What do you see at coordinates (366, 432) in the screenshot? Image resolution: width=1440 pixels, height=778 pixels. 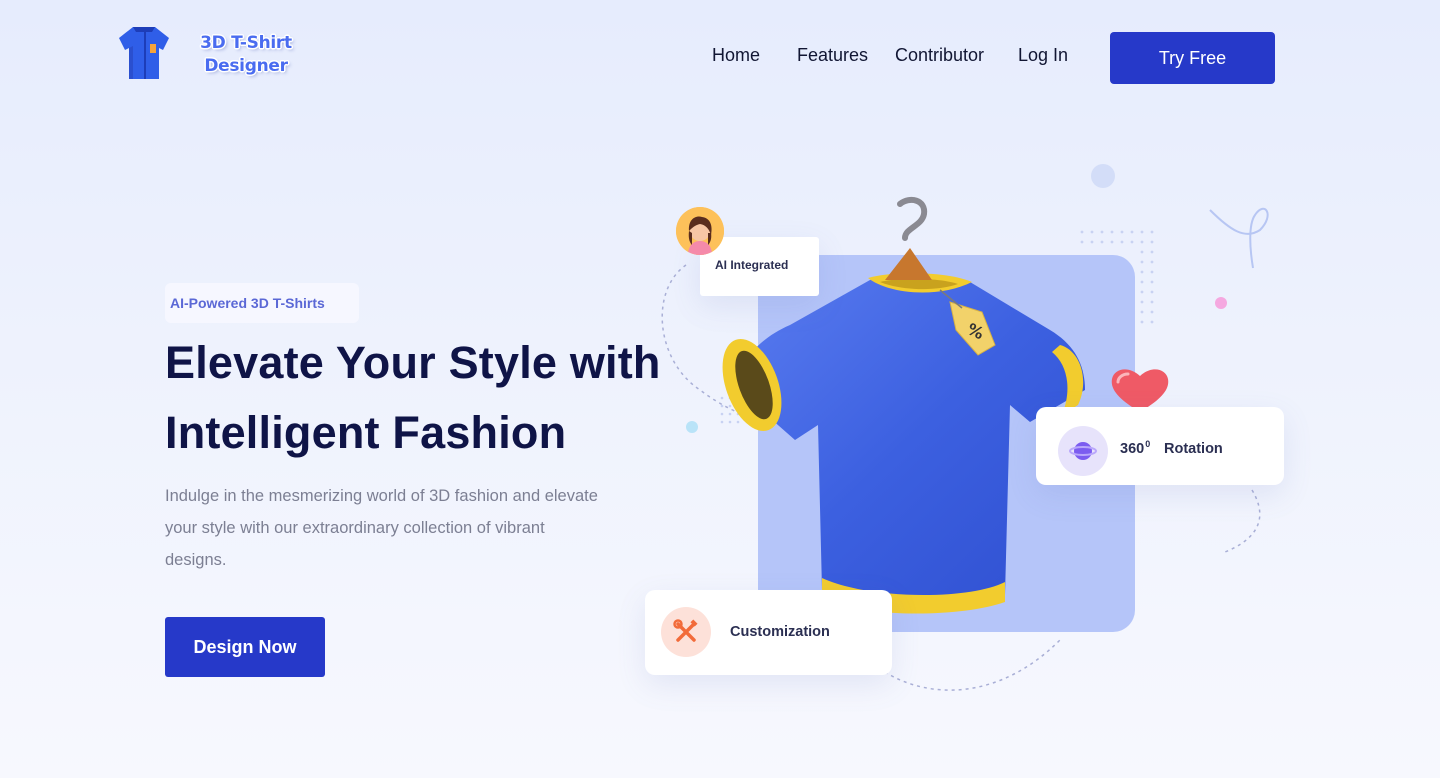 I see `headline-line-2: Intelligent Fashion` at bounding box center [366, 432].